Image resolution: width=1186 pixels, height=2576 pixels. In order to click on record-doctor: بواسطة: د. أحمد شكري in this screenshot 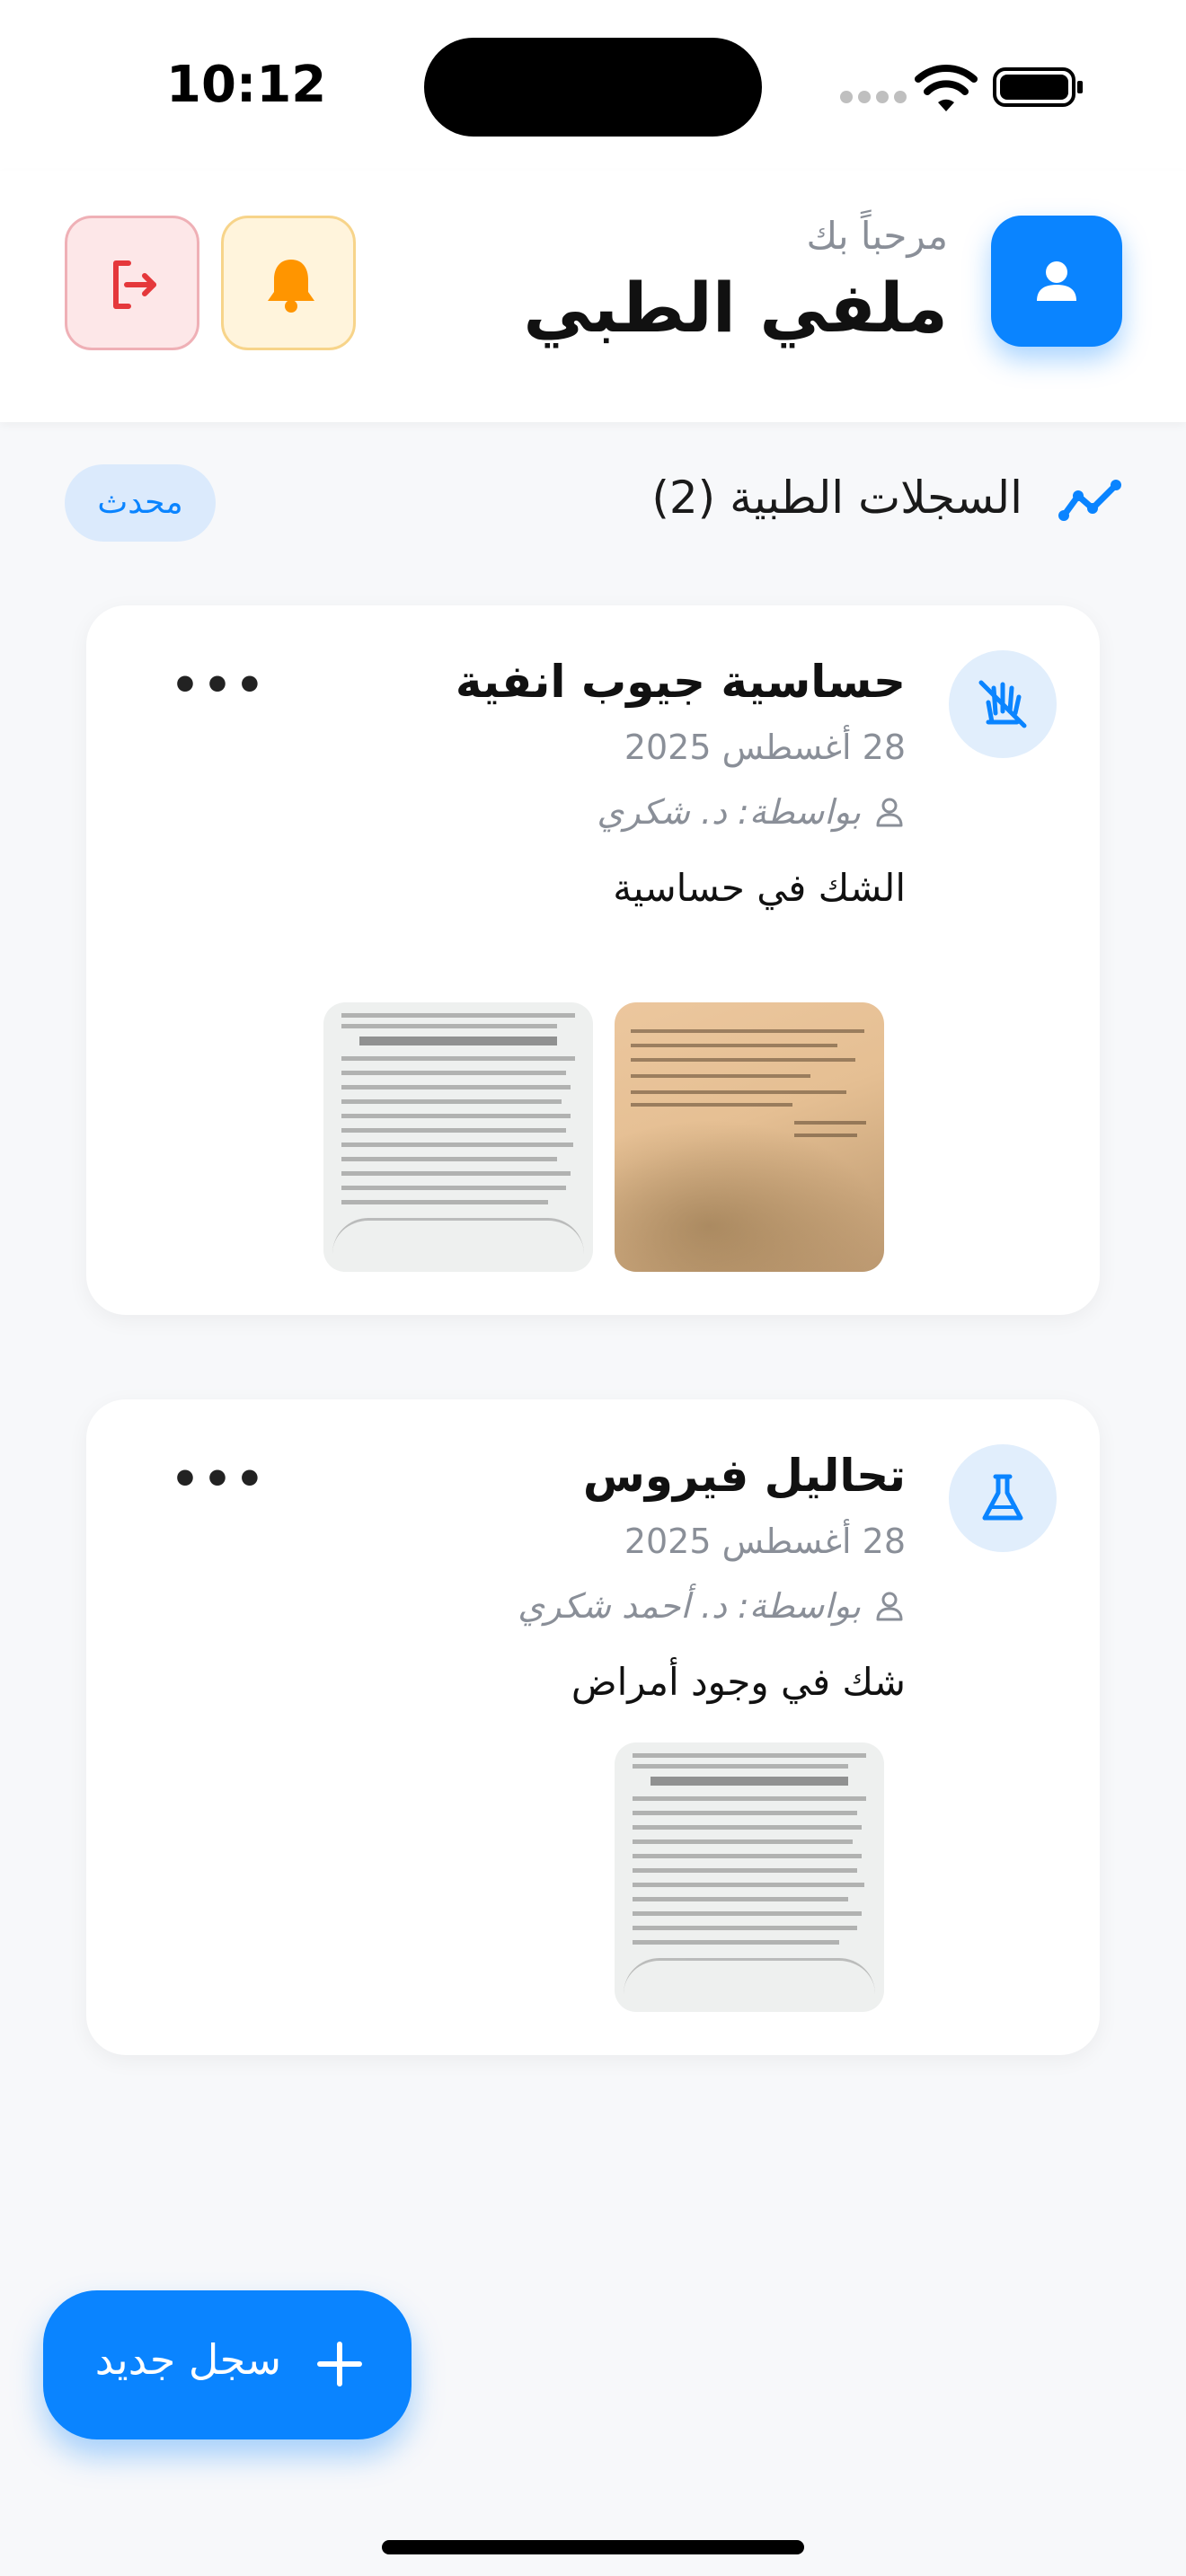, I will do `click(712, 1606)`.